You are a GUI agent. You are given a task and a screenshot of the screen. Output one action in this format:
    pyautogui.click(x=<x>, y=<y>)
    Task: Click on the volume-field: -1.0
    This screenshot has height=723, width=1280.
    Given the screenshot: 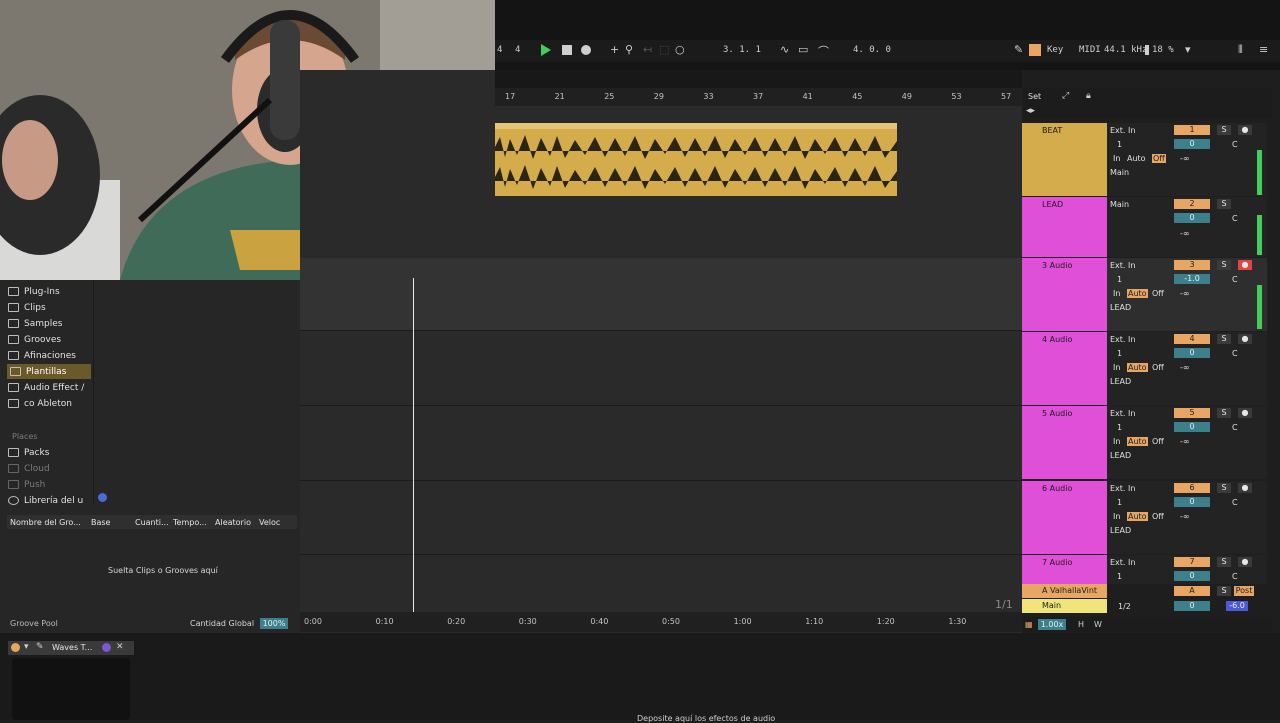 What is the action you would take?
    pyautogui.click(x=1192, y=279)
    